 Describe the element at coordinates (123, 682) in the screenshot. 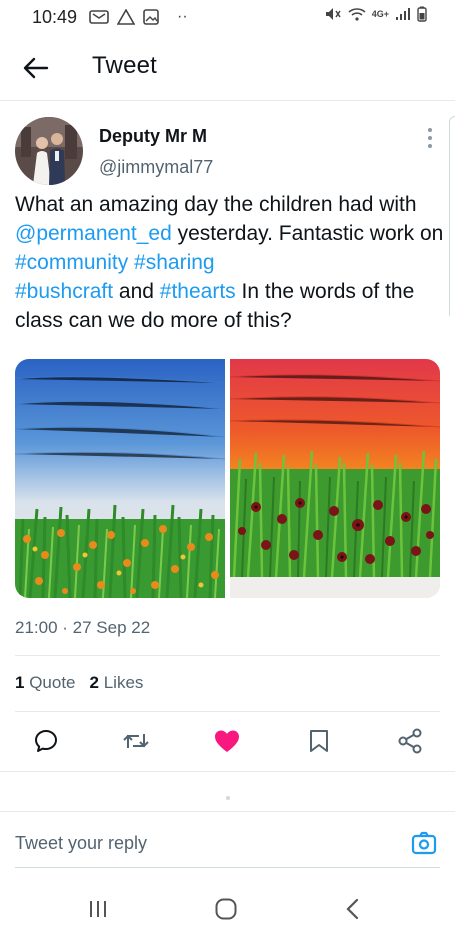

I see `likes-label: Likes` at that location.